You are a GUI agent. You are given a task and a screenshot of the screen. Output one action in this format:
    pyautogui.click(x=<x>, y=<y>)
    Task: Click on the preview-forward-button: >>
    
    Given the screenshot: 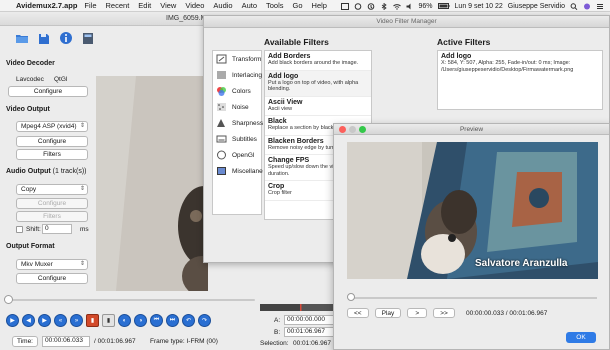 What is the action you would take?
    pyautogui.click(x=444, y=313)
    